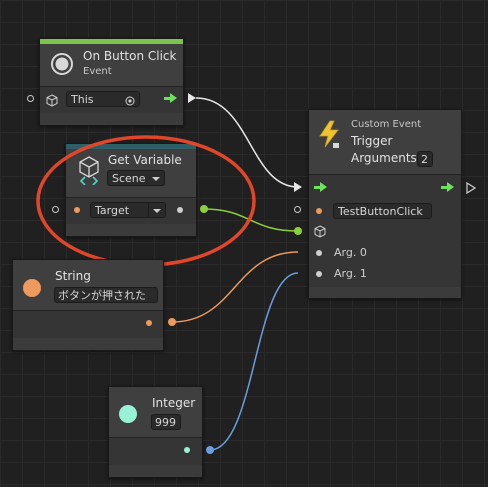 Image resolution: width=488 pixels, height=487 pixels. I want to click on arguments-label: Arguments, so click(384, 158).